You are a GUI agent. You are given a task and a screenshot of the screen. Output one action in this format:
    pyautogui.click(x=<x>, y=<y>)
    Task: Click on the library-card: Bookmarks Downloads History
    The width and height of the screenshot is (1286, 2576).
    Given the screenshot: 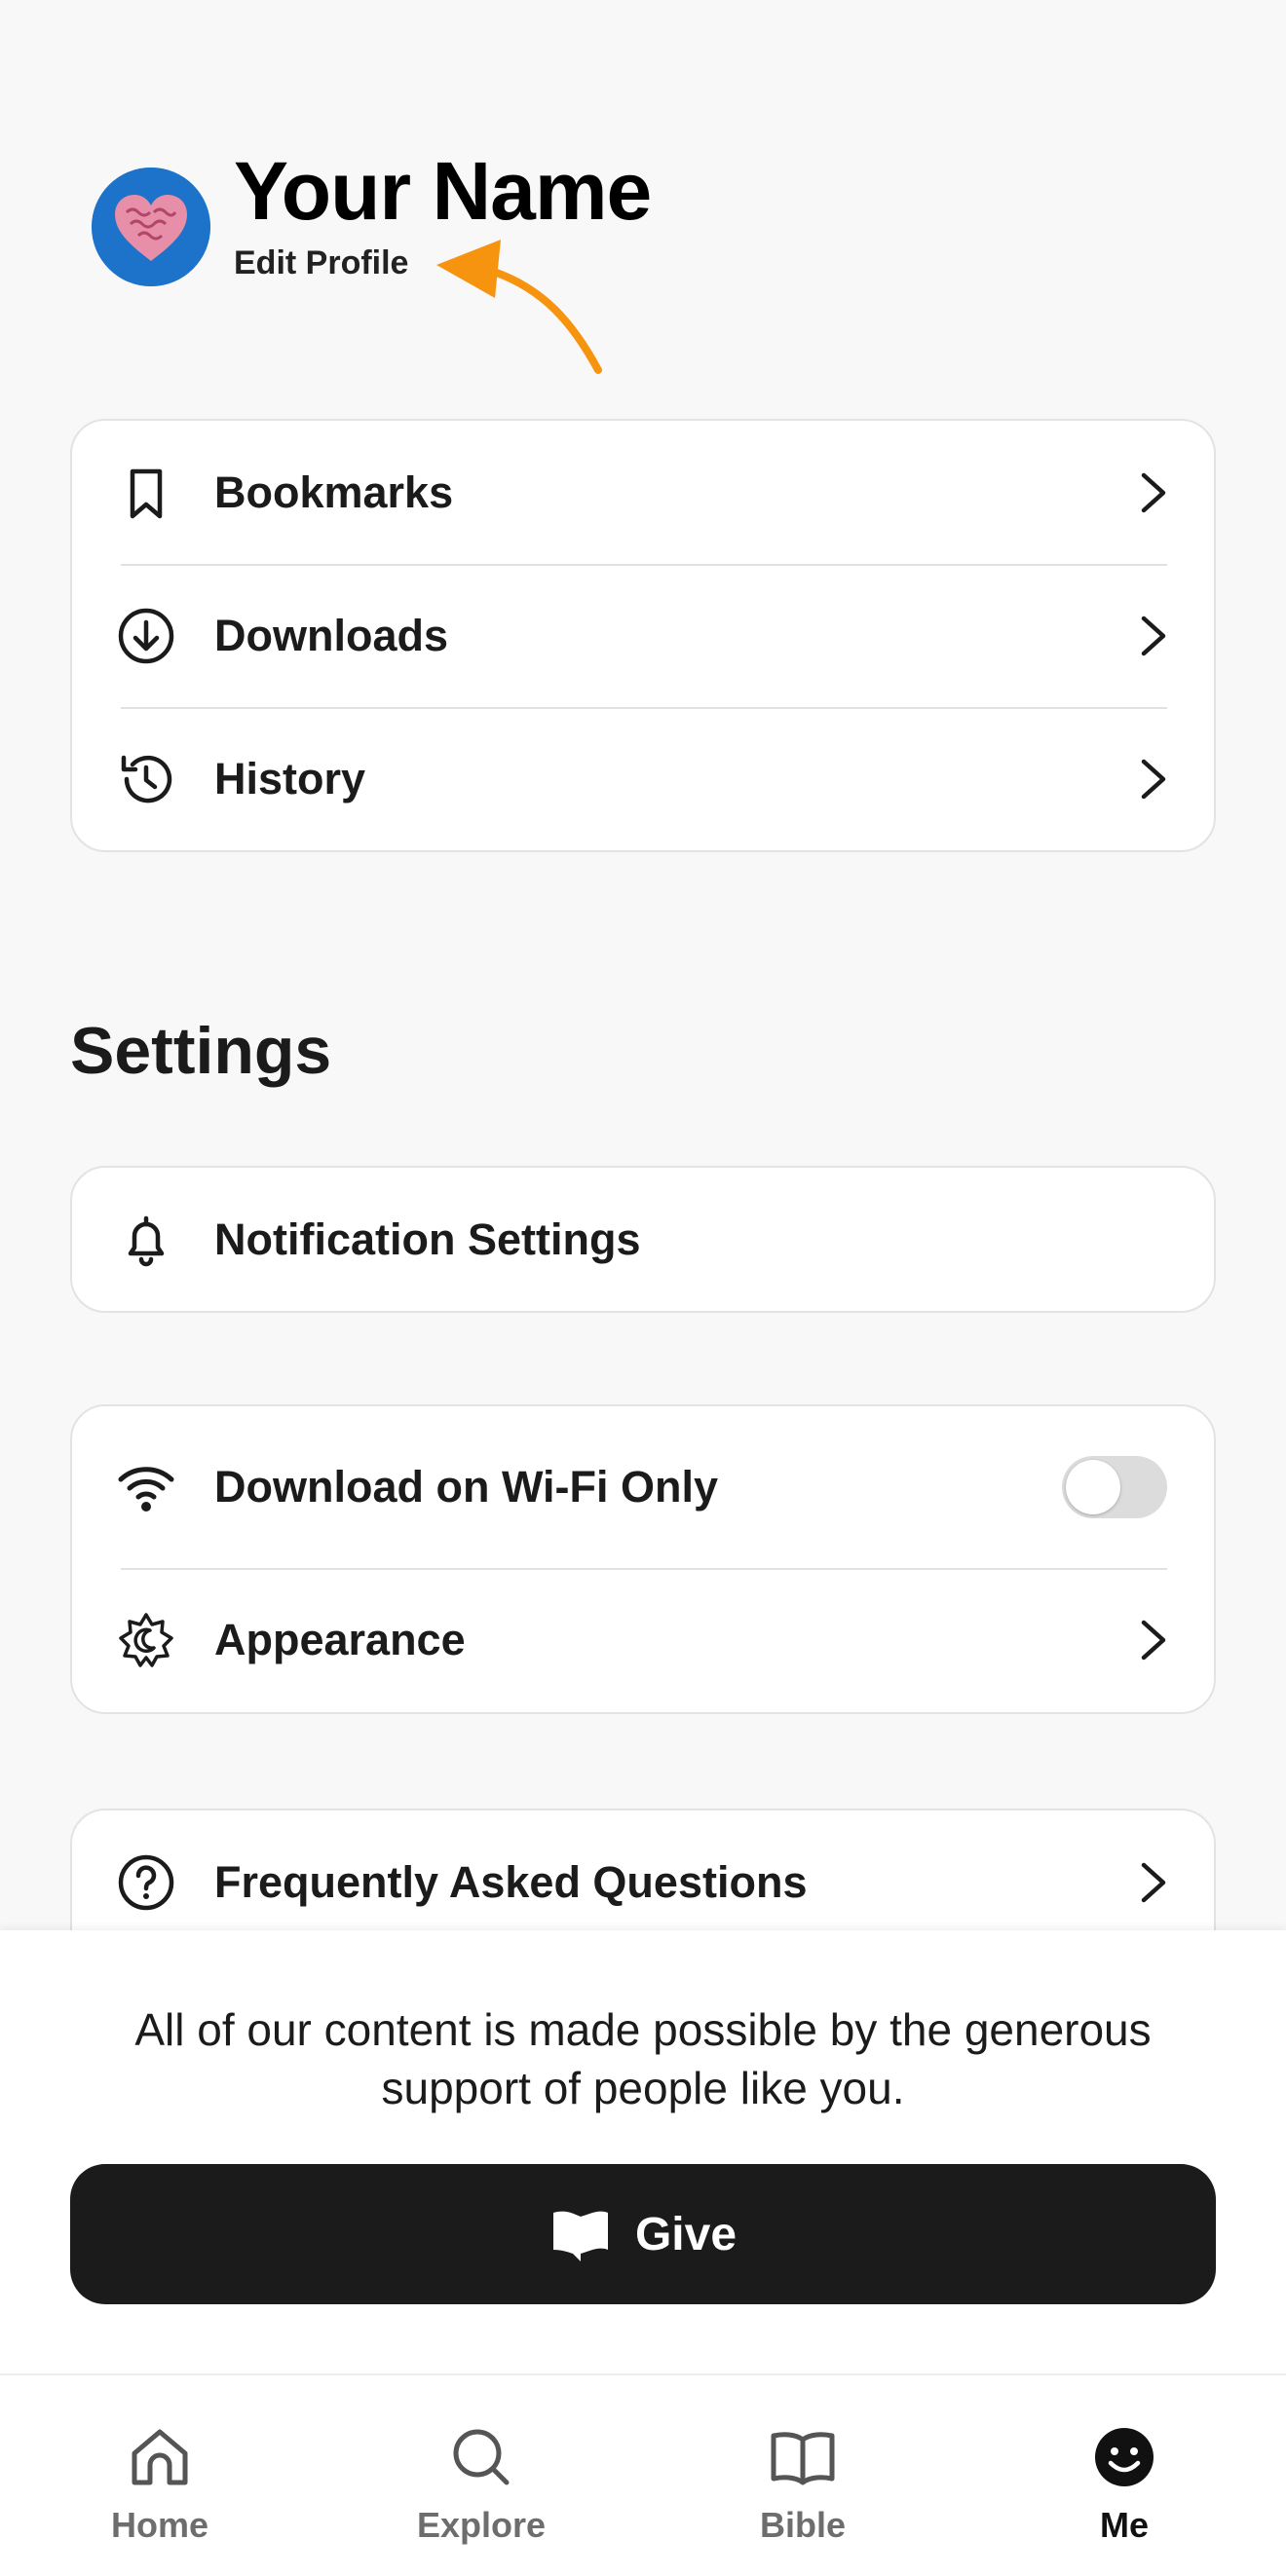 What is the action you would take?
    pyautogui.click(x=643, y=635)
    